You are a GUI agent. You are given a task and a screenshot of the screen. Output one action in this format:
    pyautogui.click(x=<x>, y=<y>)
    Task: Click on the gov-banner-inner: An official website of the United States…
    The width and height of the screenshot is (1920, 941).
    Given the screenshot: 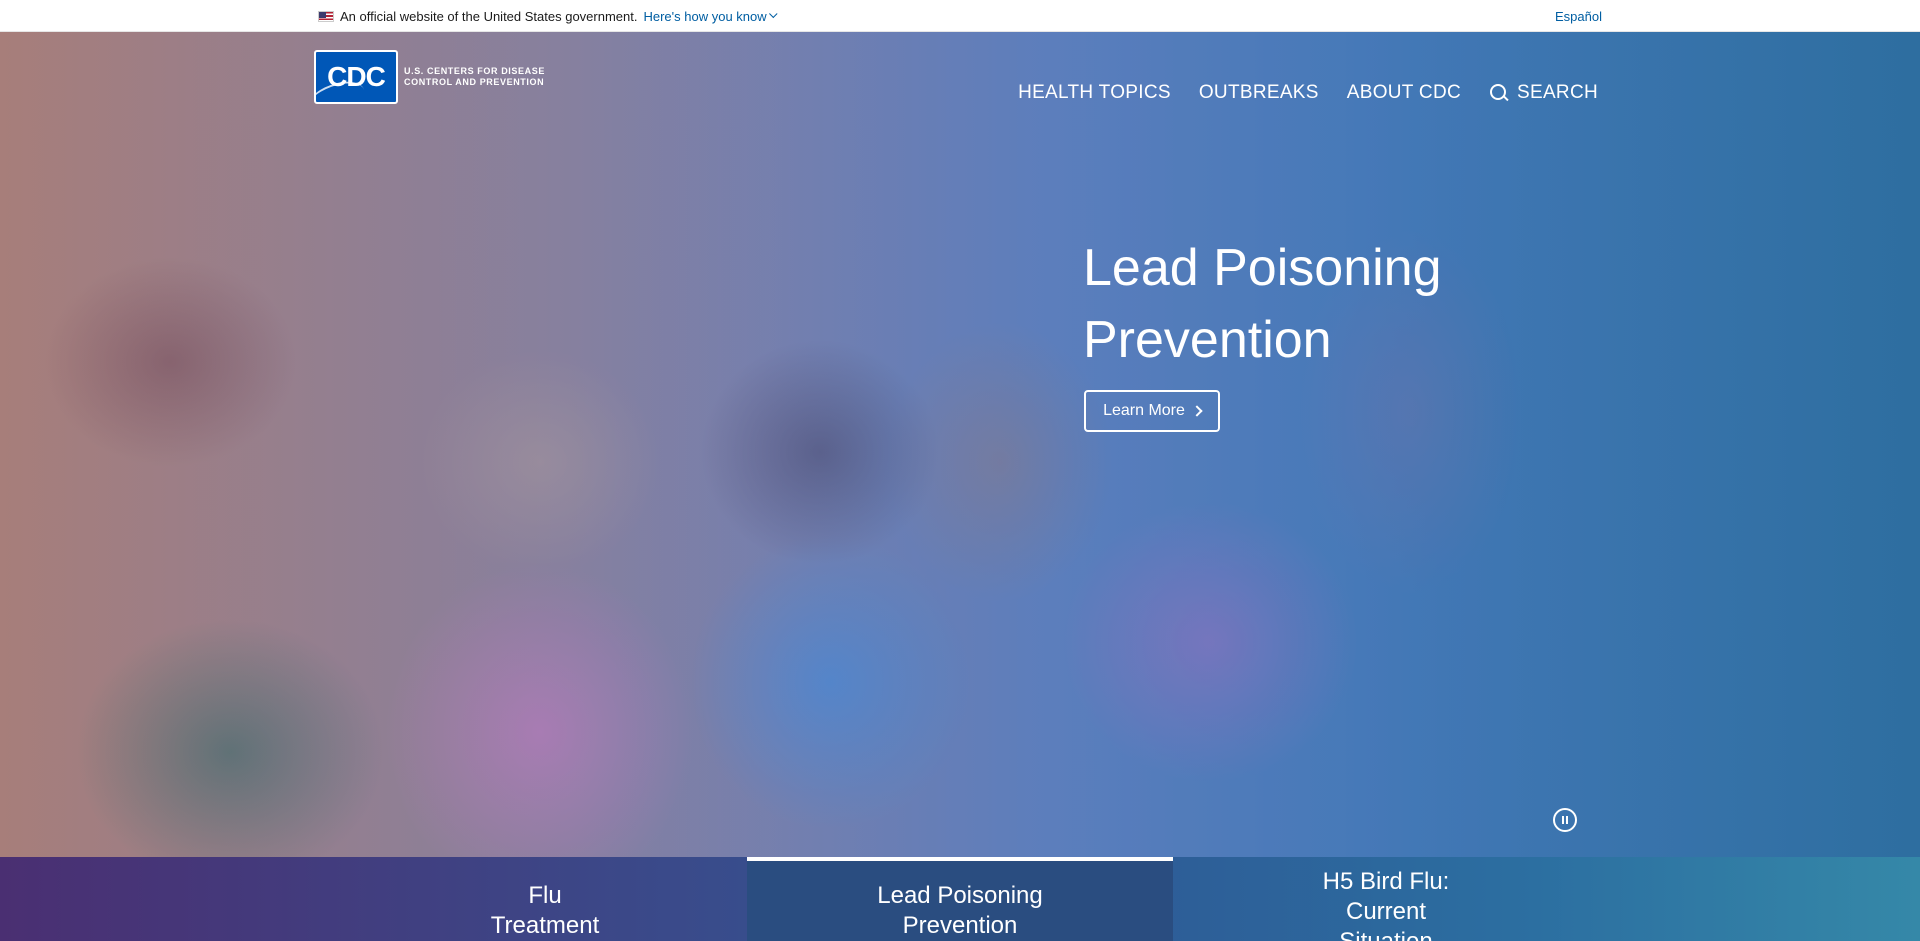 What is the action you would take?
    pyautogui.click(x=548, y=16)
    